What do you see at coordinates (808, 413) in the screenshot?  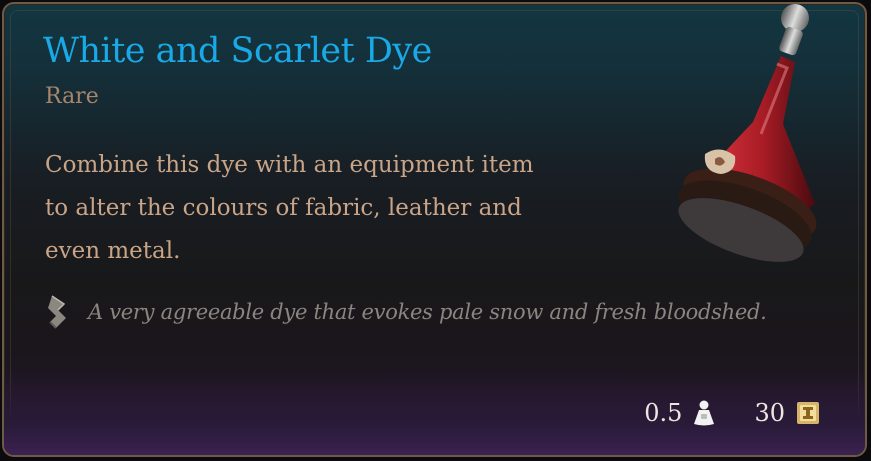 I see `gold-coin-icon` at bounding box center [808, 413].